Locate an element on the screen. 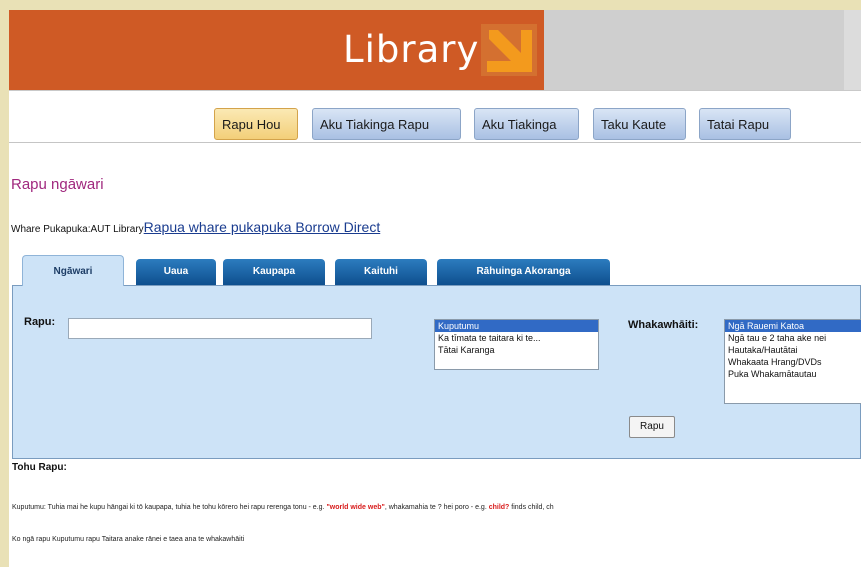  tab-course-reserves: Rāhuinga Akoranga is located at coordinates (523, 272).